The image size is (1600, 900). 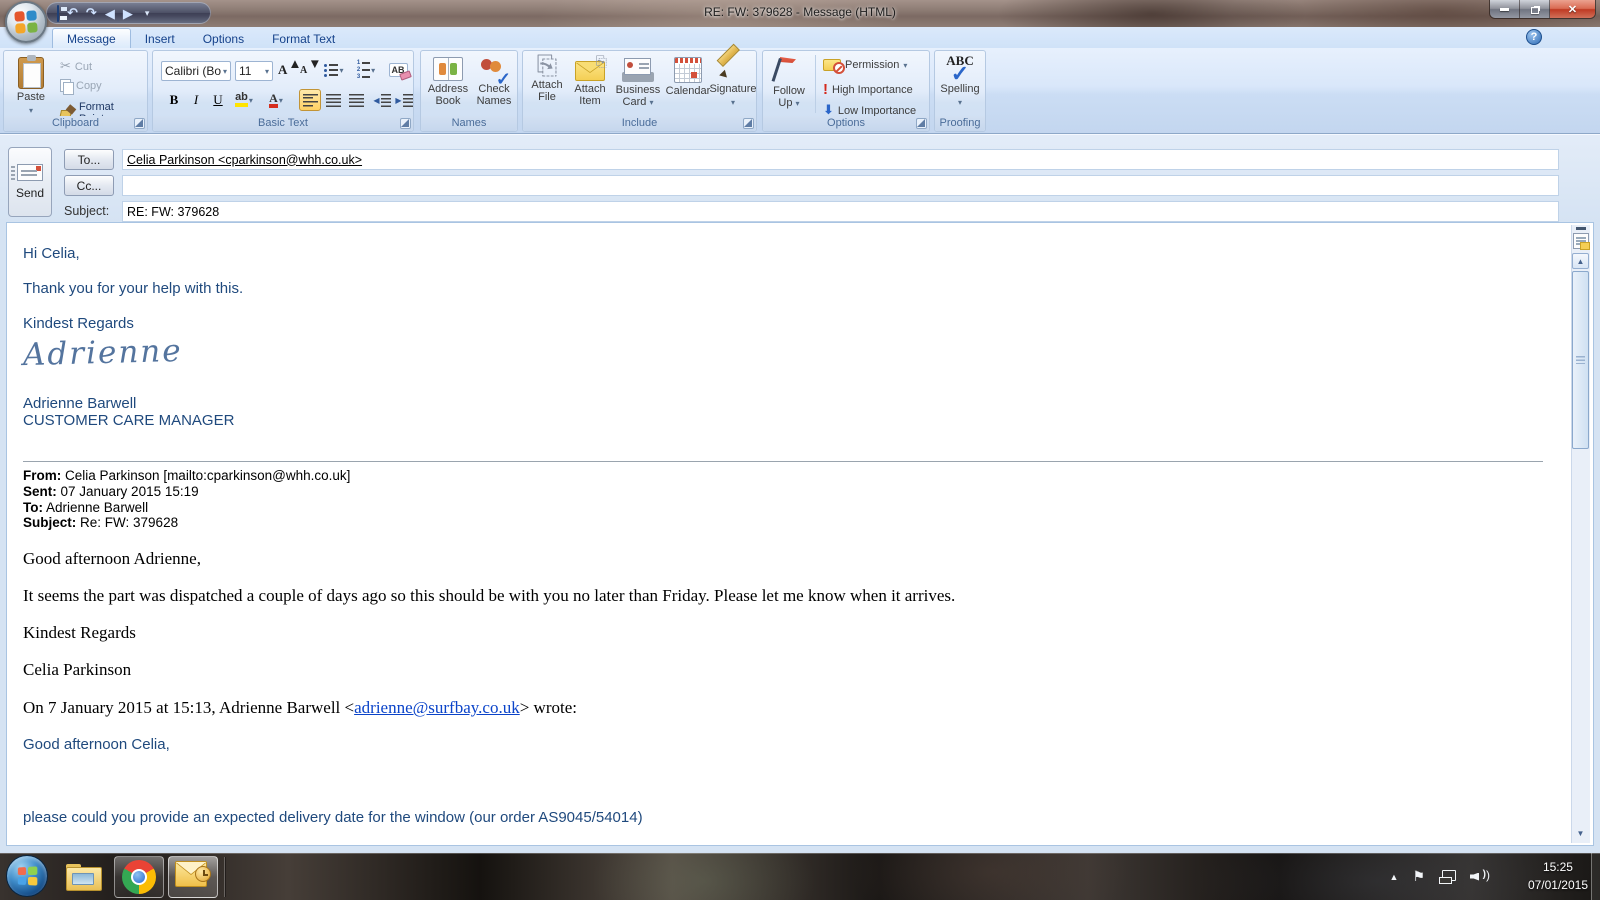 I want to click on orig-greeting: Good afternoon Celia,, so click(x=96, y=744).